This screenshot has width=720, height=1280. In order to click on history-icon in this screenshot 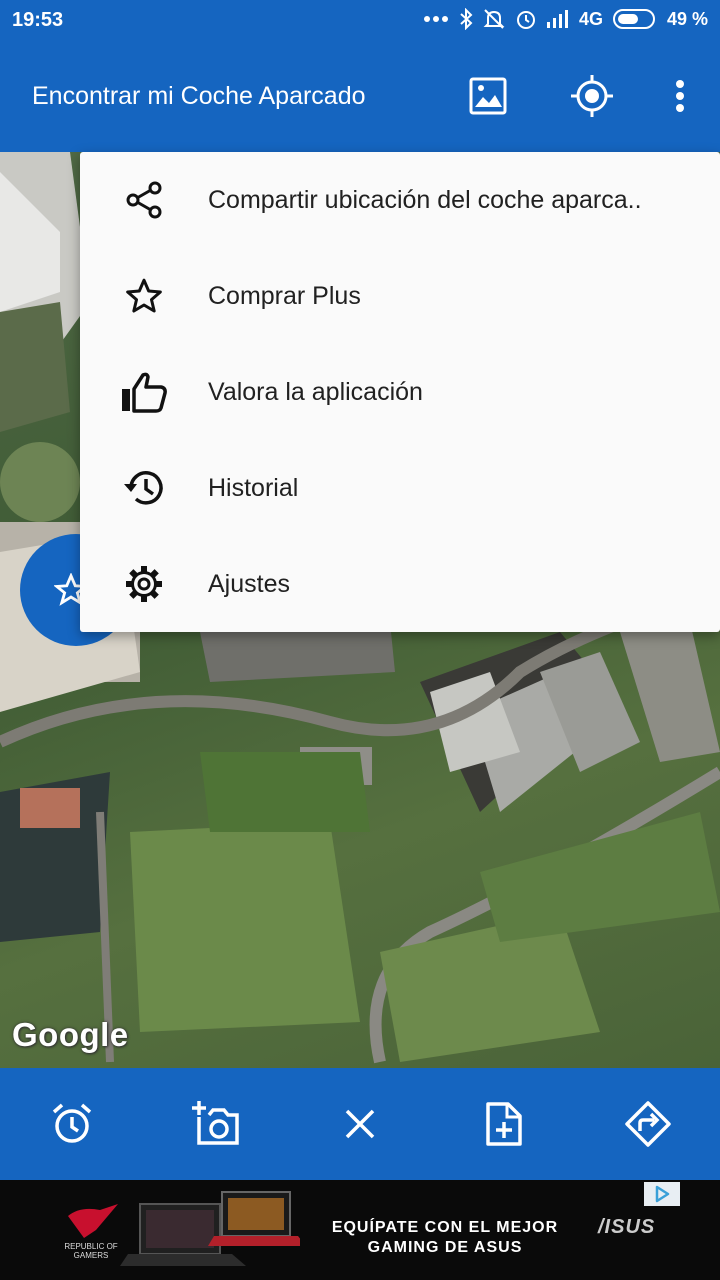, I will do `click(144, 488)`.